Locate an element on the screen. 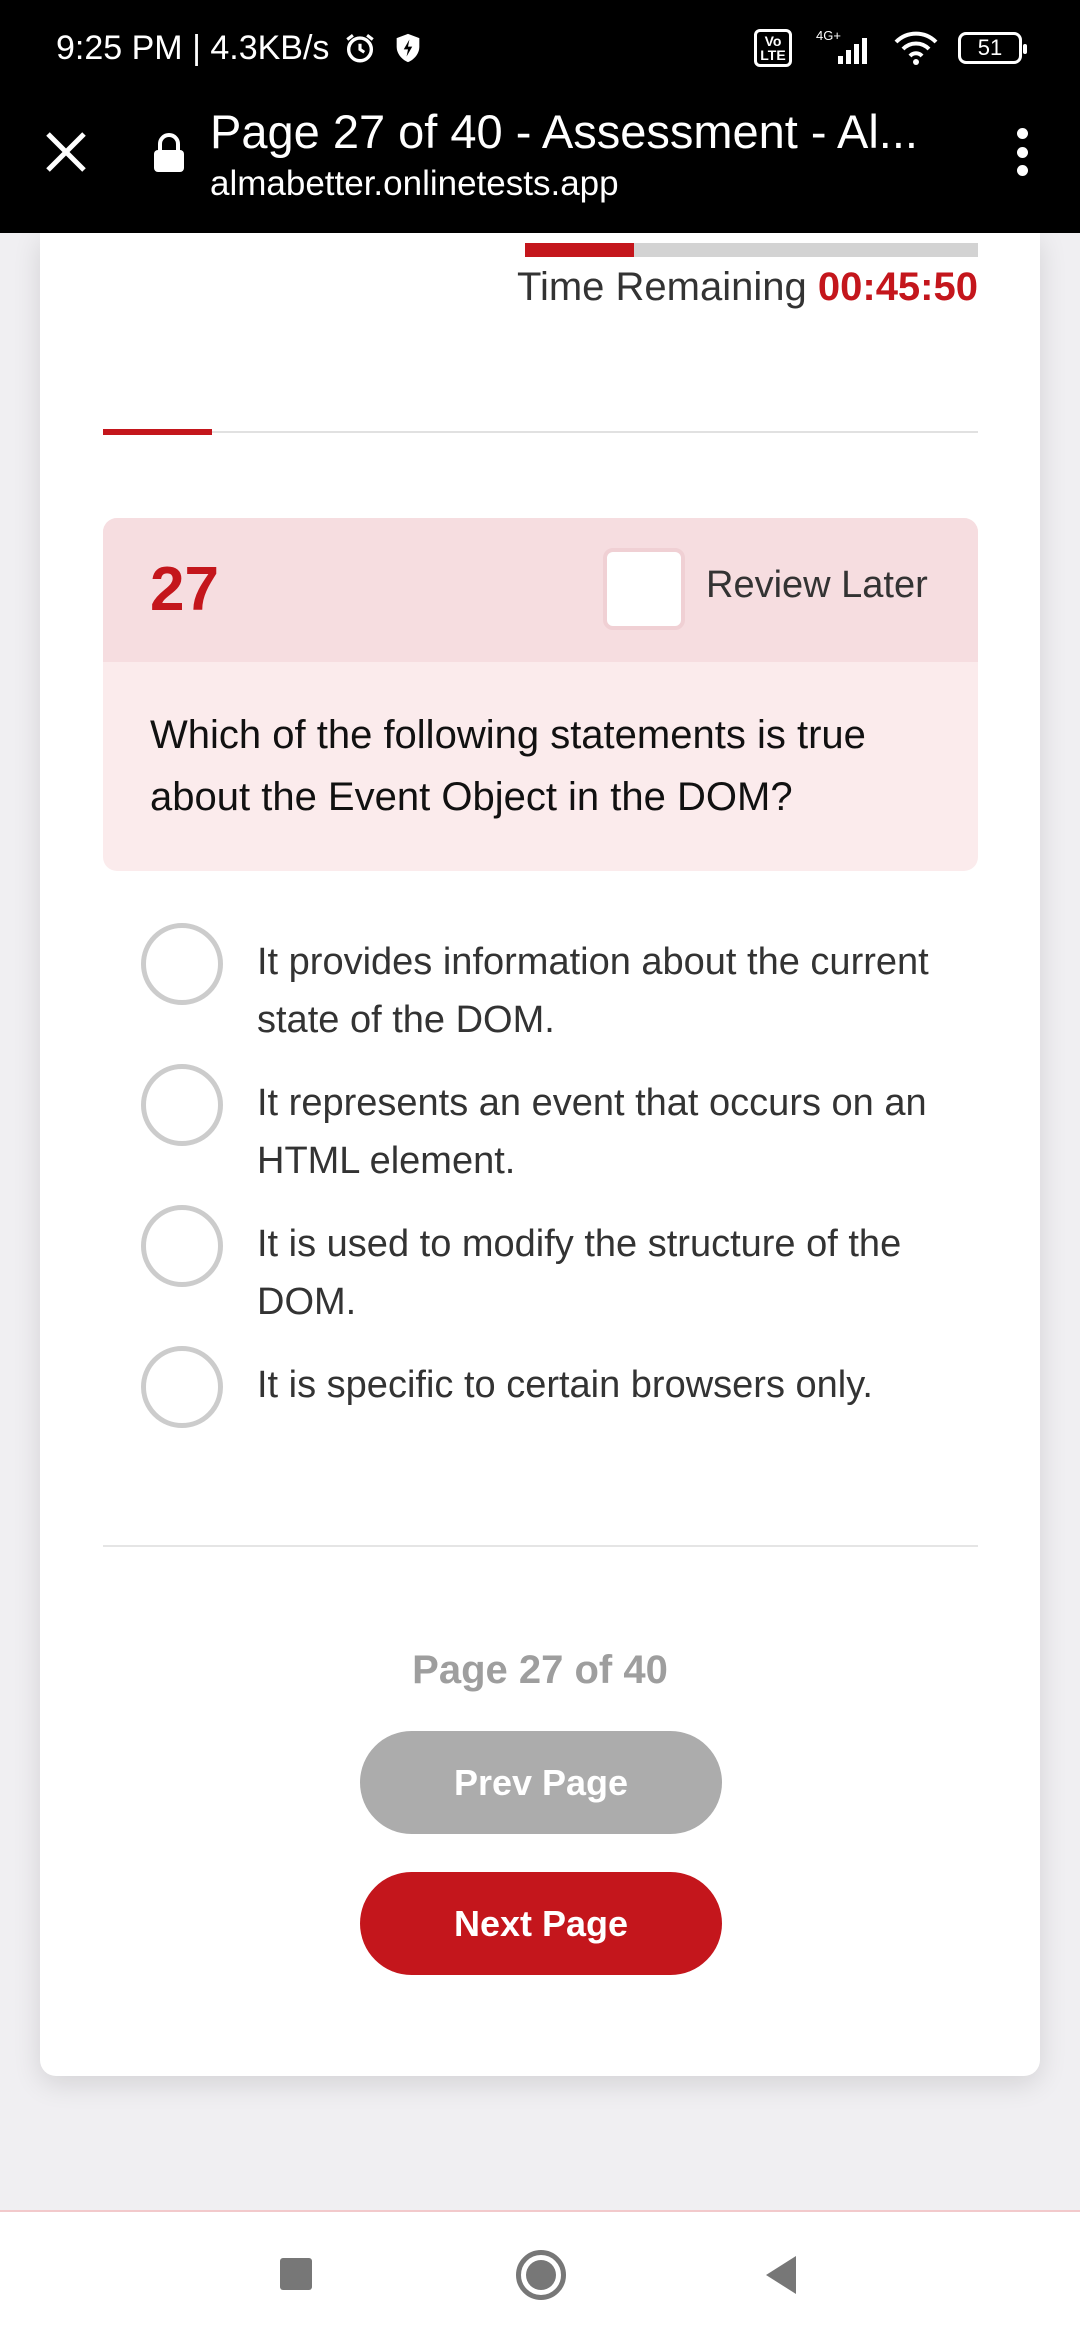 Image resolution: width=1080 pixels, height=2340 pixels. page-indicator: Page 27 of 40 is located at coordinates (540, 1670).